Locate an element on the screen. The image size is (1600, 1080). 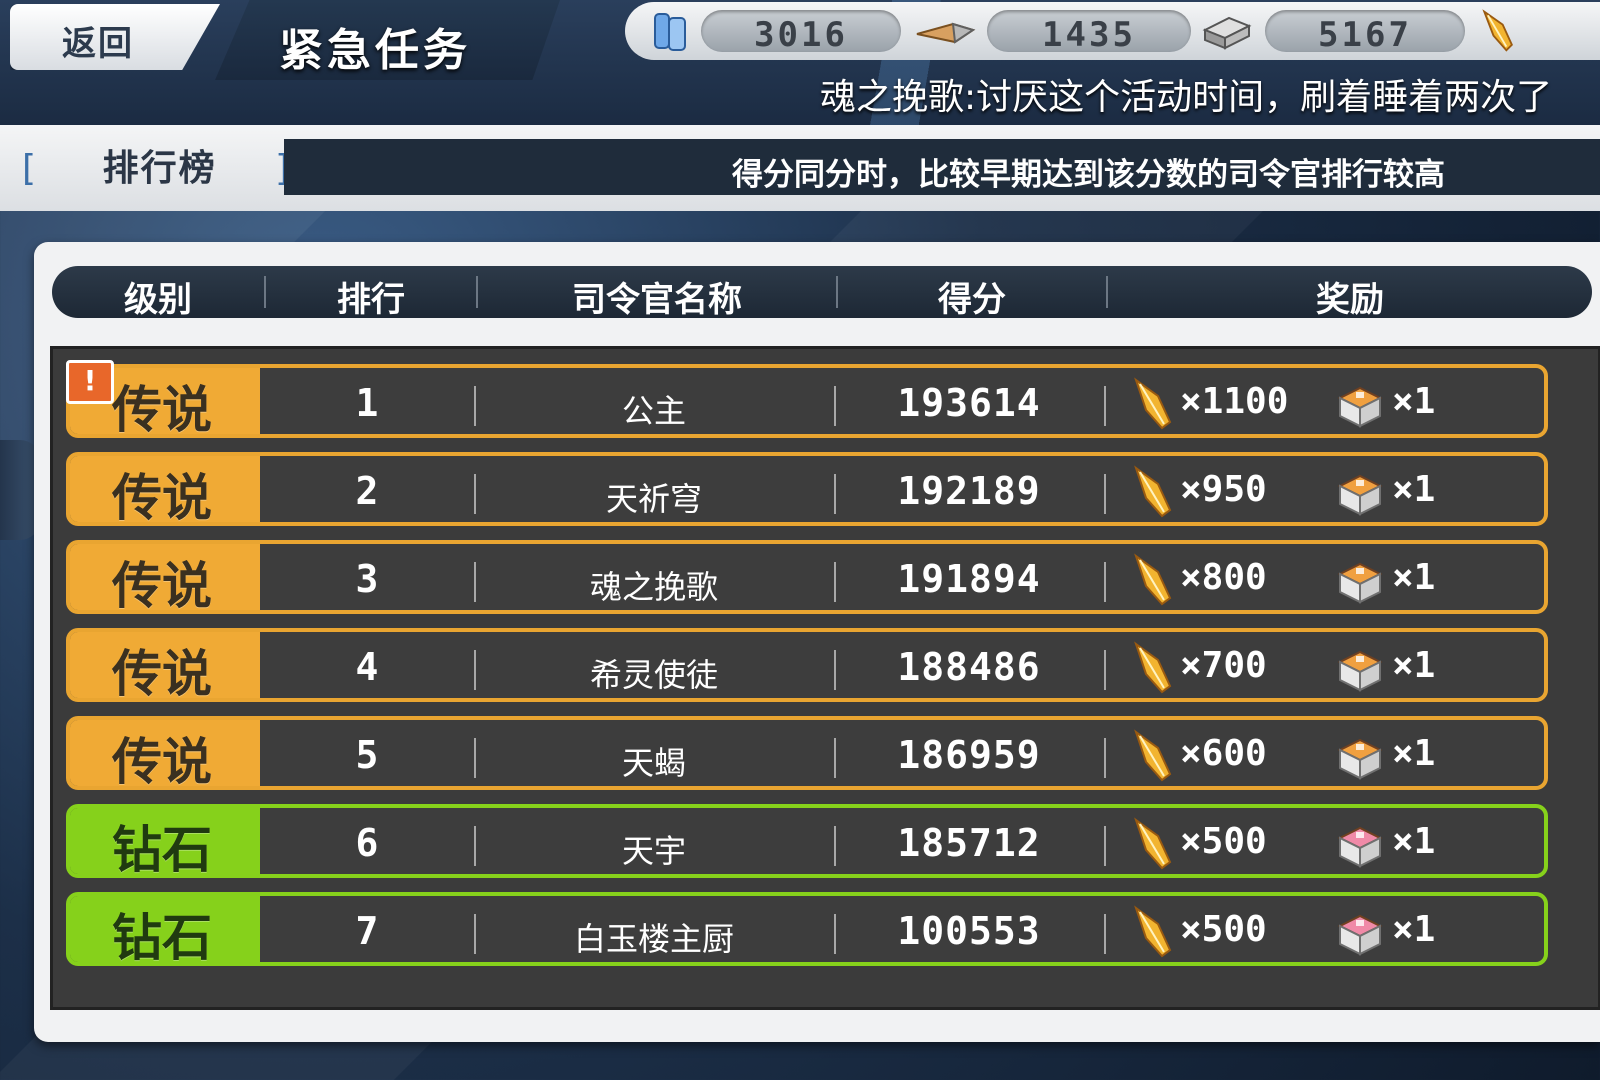
column-header-rank: 排行 is located at coordinates (371, 300).